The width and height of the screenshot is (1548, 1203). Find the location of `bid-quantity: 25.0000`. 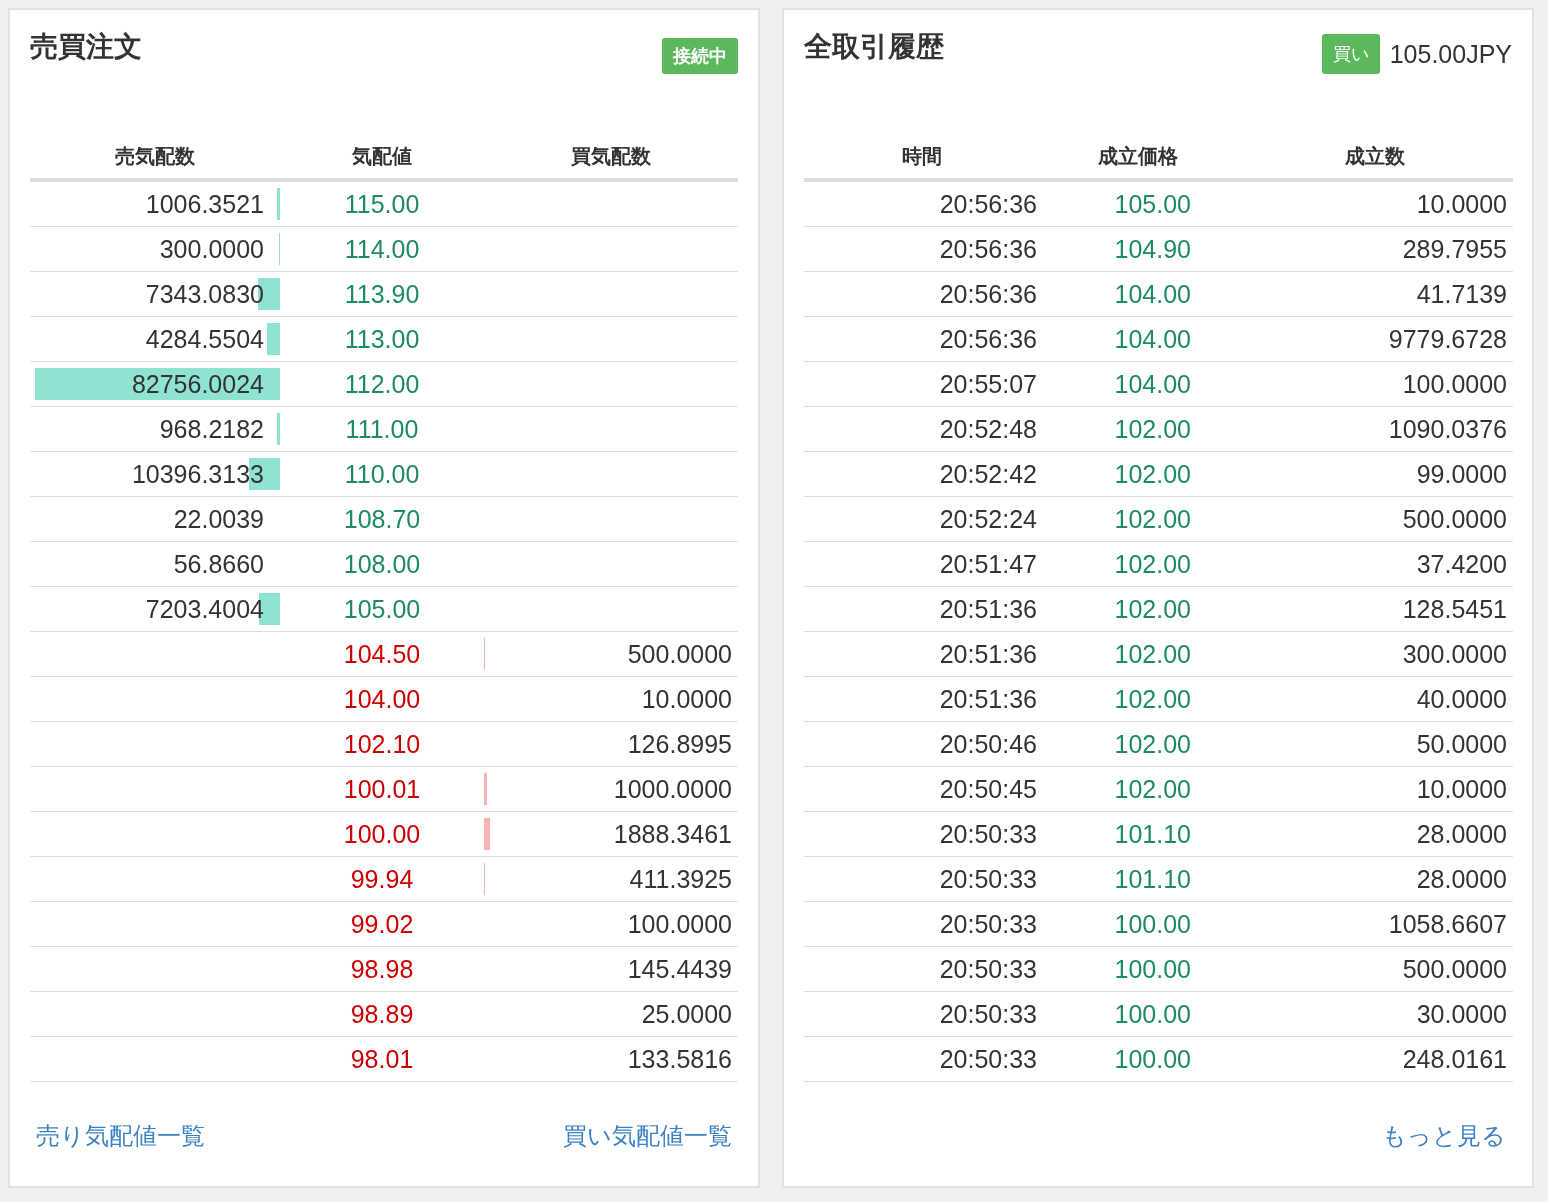

bid-quantity: 25.0000 is located at coordinates (686, 1014).